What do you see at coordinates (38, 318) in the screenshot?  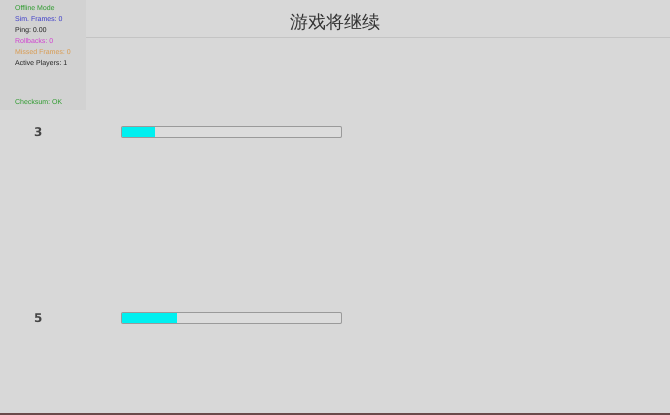 I see `player-number: 5` at bounding box center [38, 318].